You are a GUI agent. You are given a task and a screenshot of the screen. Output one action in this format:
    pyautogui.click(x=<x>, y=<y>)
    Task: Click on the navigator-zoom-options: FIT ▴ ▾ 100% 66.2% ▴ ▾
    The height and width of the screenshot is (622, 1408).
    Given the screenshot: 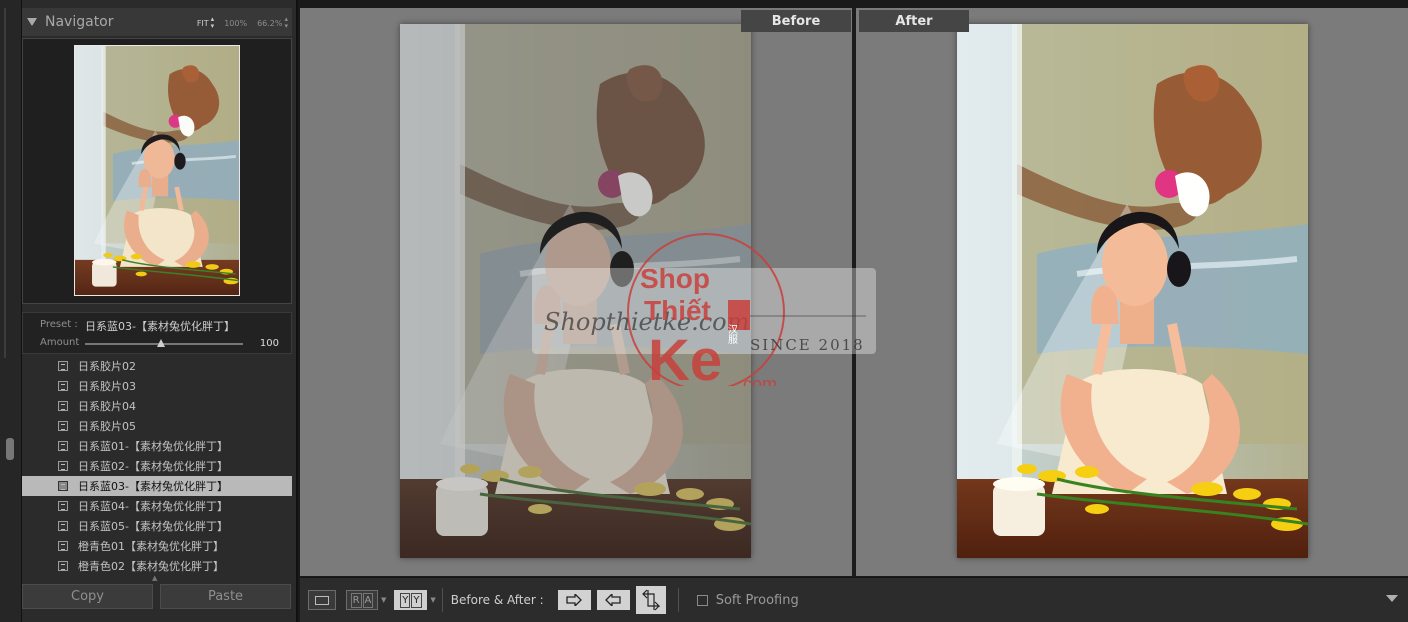 What is the action you would take?
    pyautogui.click(x=242, y=23)
    